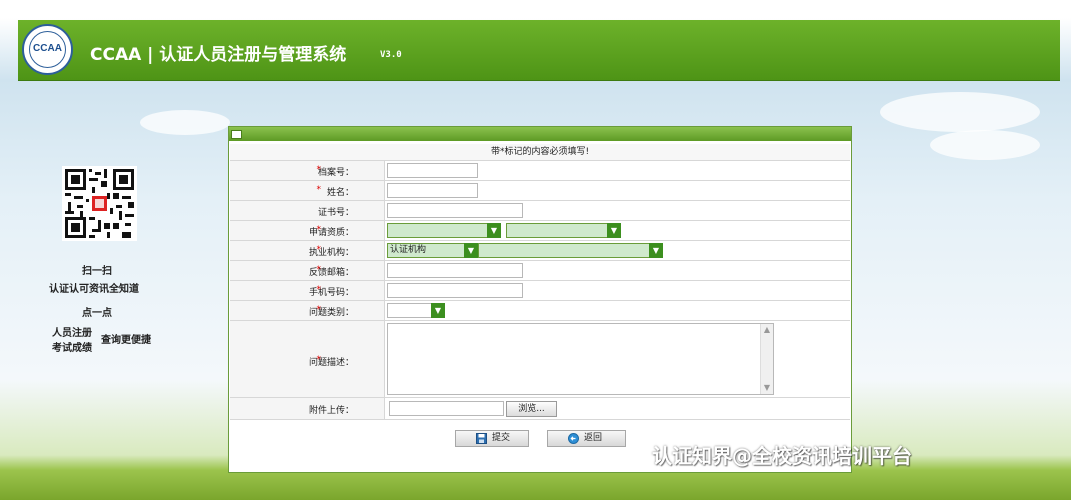  I want to click on row-archive-no: * 档案号：, so click(540, 171).